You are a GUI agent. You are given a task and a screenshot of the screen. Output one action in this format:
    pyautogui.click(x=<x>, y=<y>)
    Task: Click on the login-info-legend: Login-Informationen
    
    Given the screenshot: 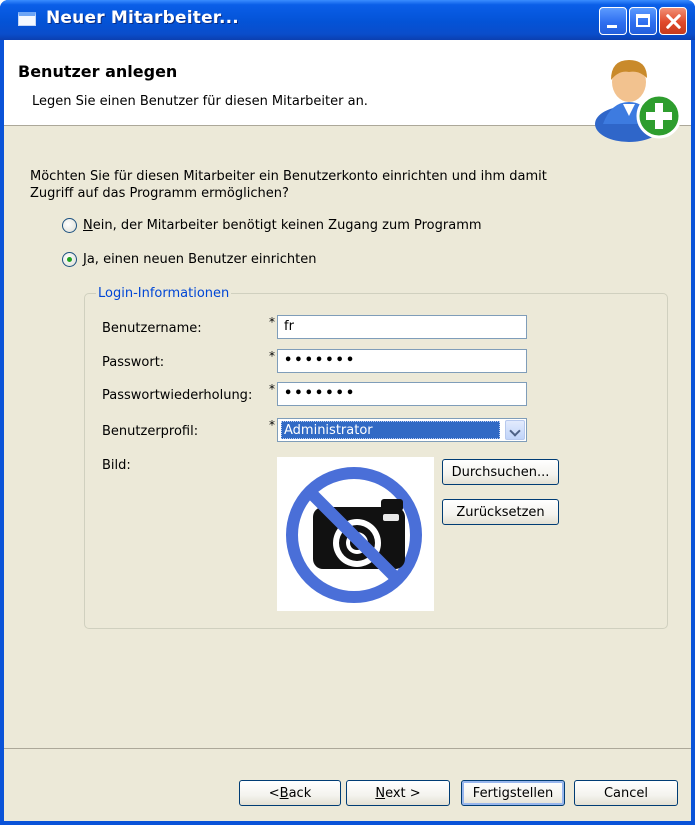 What is the action you would take?
    pyautogui.click(x=164, y=293)
    